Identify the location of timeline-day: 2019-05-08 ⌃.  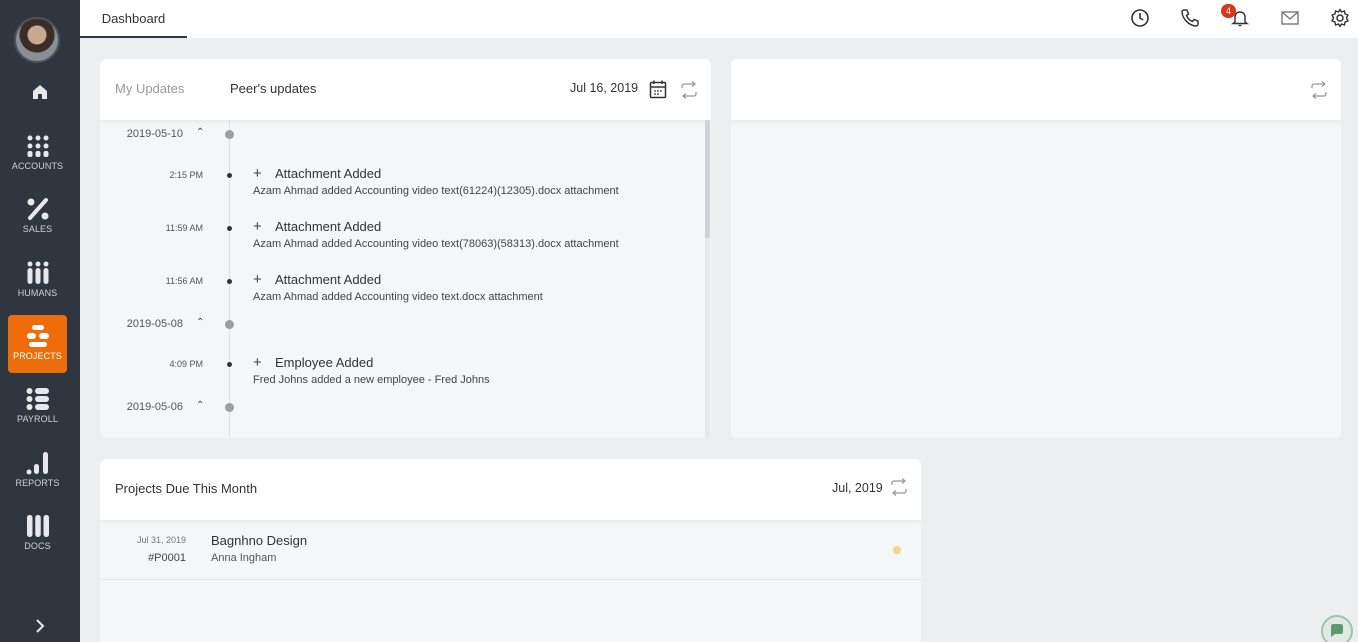
(402, 325).